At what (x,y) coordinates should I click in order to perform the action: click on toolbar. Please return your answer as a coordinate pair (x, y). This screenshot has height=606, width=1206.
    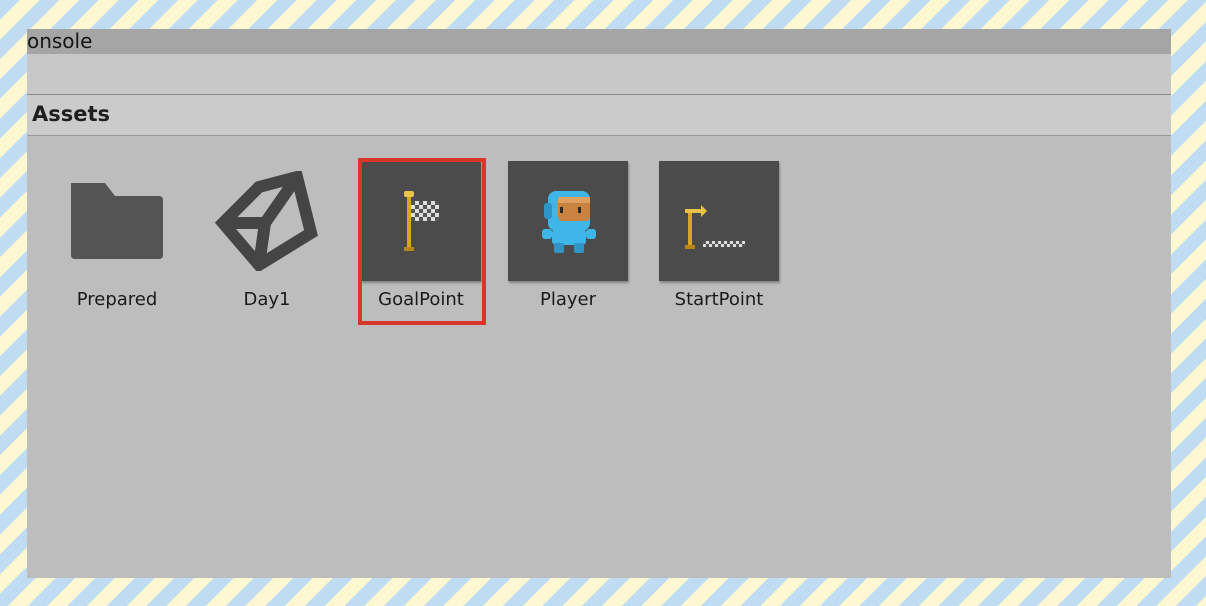
    Looking at the image, I should click on (599, 74).